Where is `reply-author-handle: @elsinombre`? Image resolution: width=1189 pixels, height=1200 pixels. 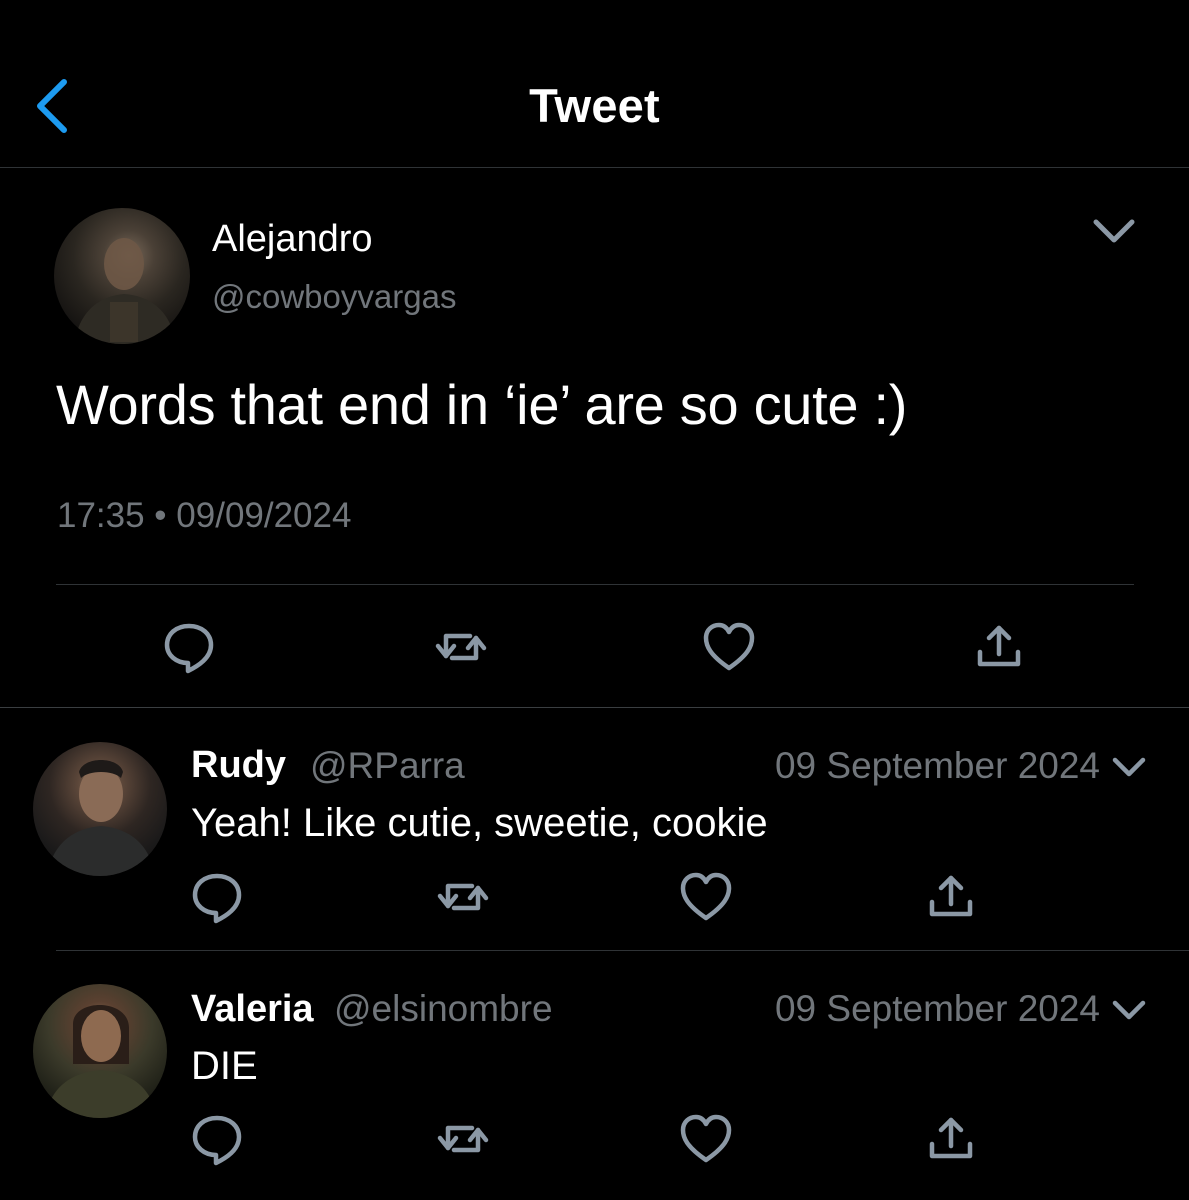 reply-author-handle: @elsinombre is located at coordinates (443, 1009).